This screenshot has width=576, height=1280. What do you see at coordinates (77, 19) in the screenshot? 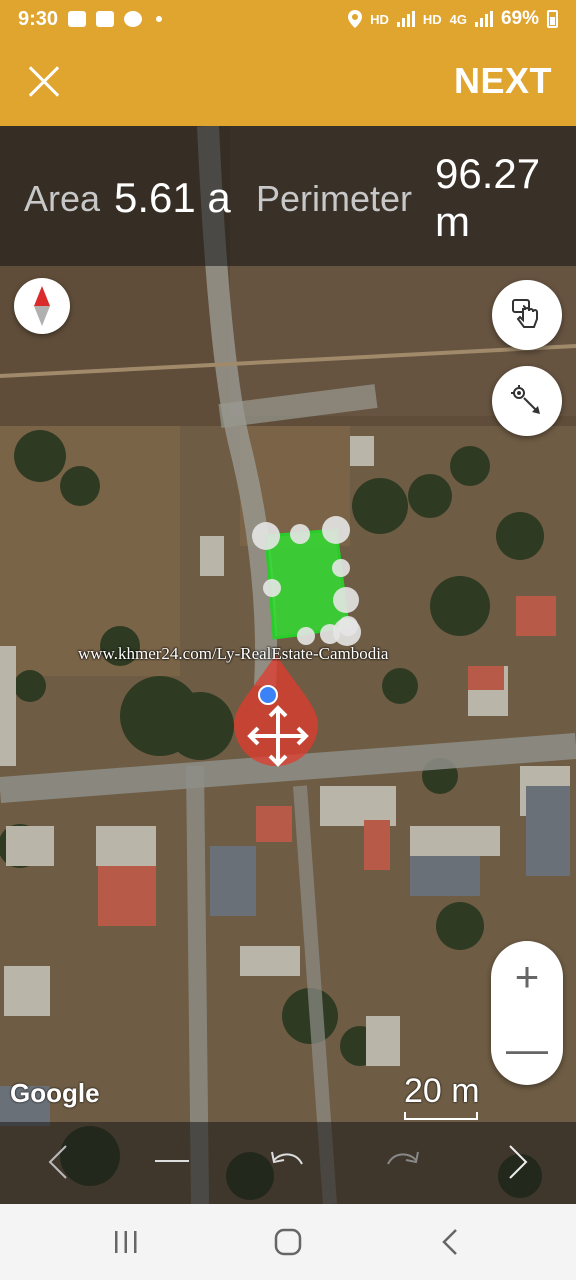
I see `gallery-icon` at bounding box center [77, 19].